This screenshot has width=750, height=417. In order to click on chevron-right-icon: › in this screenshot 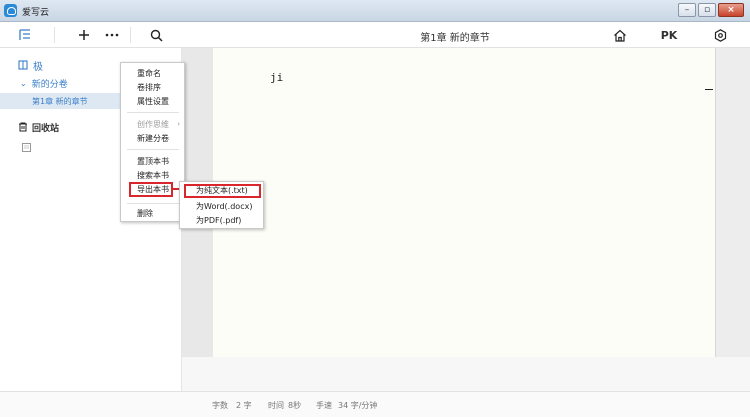, I will do `click(178, 124)`.